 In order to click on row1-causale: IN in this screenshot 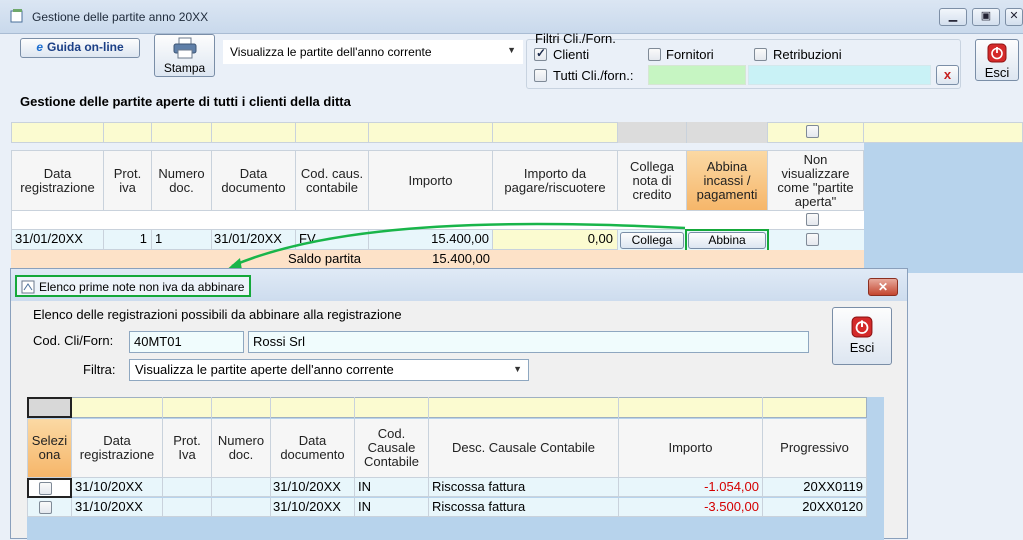, I will do `click(392, 487)`.